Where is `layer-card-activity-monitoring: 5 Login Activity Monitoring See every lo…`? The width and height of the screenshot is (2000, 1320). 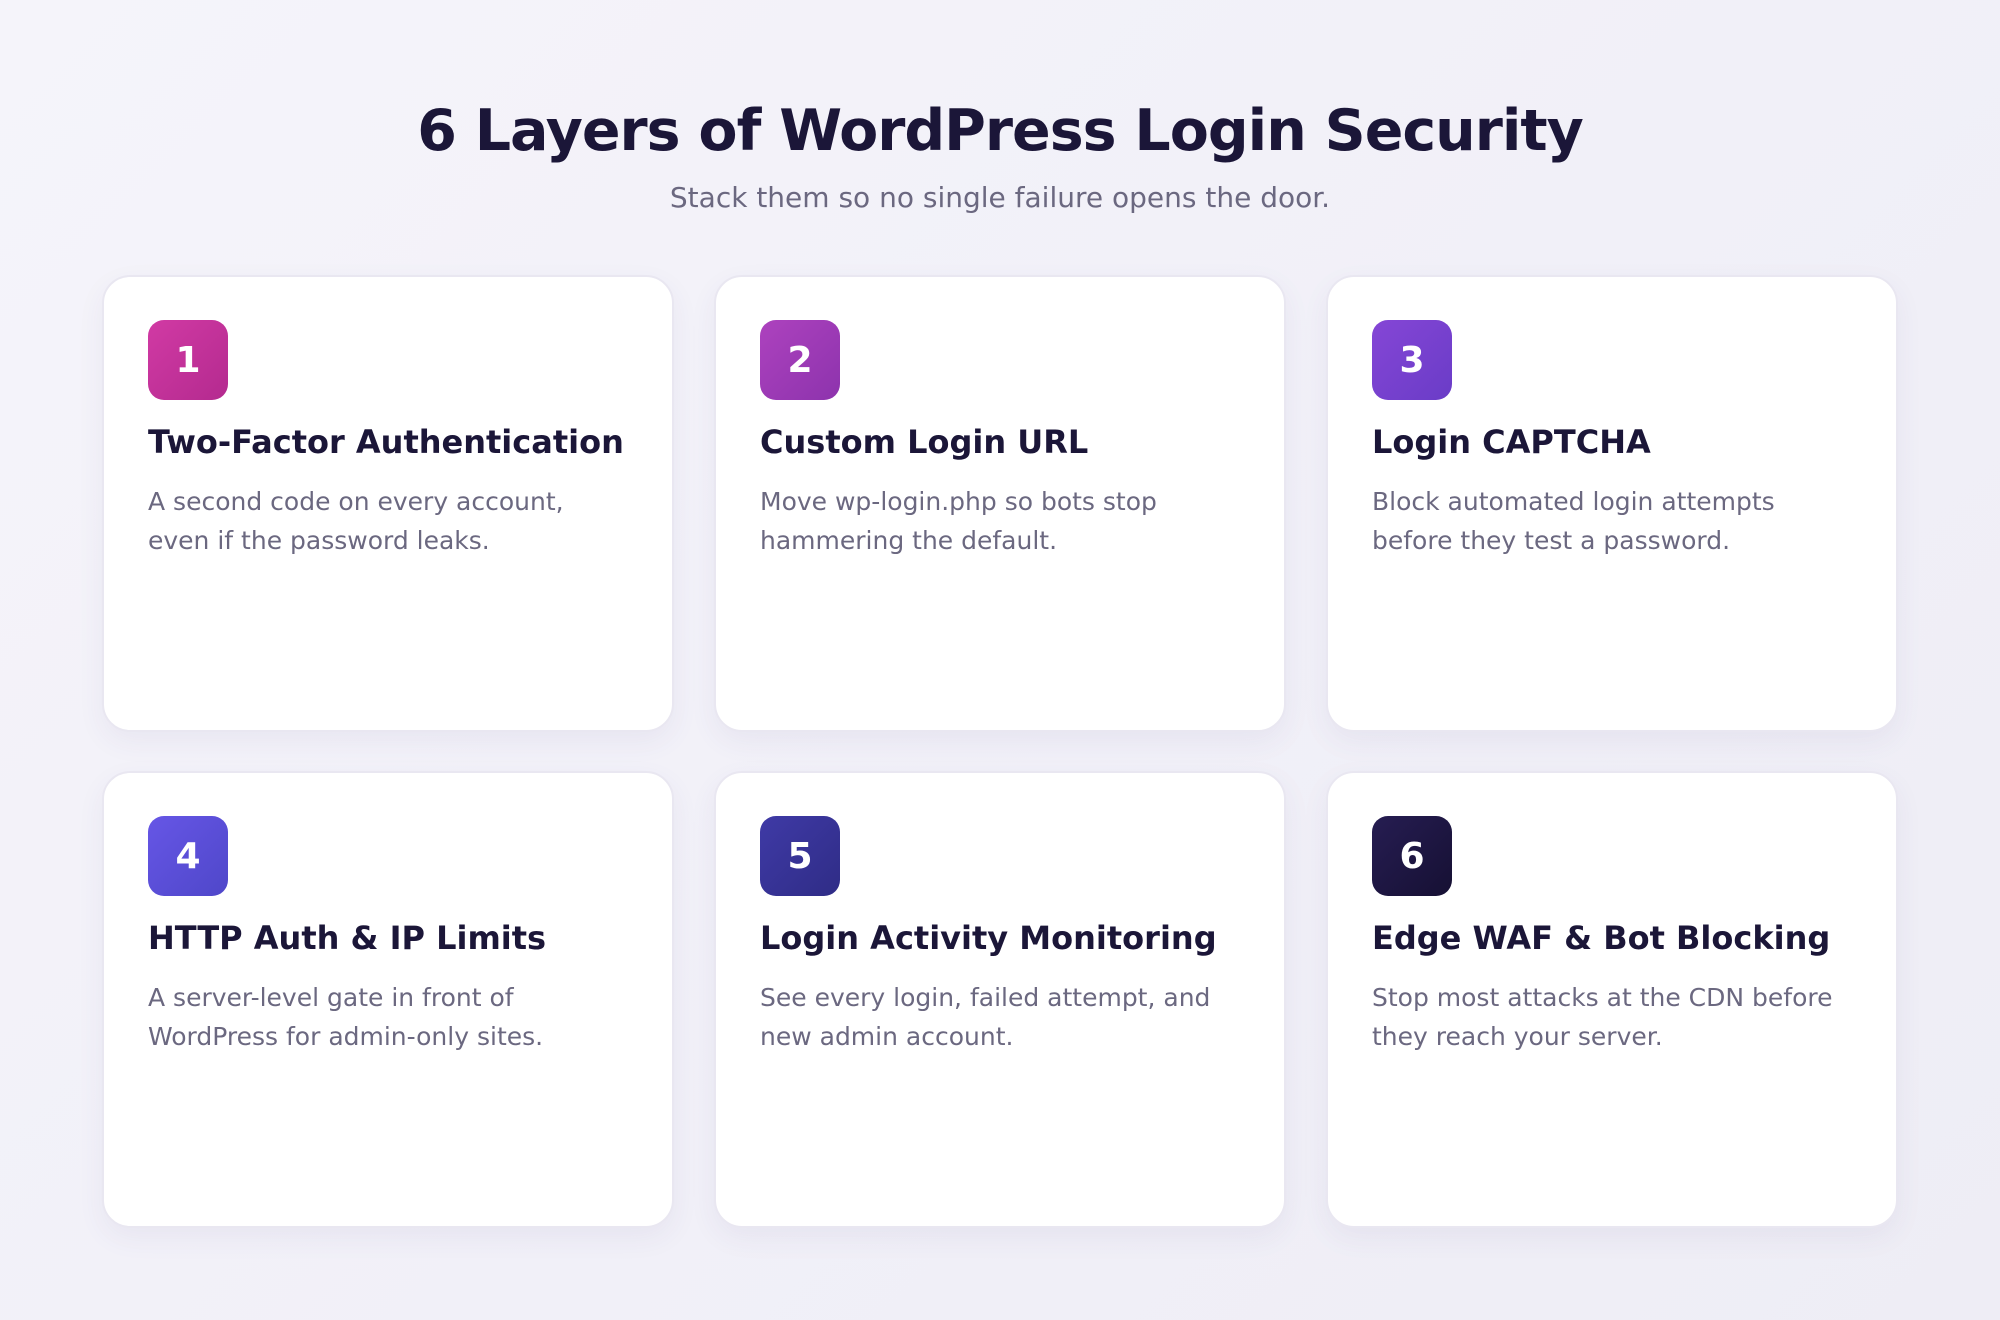 layer-card-activity-monitoring: 5 Login Activity Monitoring See every lo… is located at coordinates (1000, 999).